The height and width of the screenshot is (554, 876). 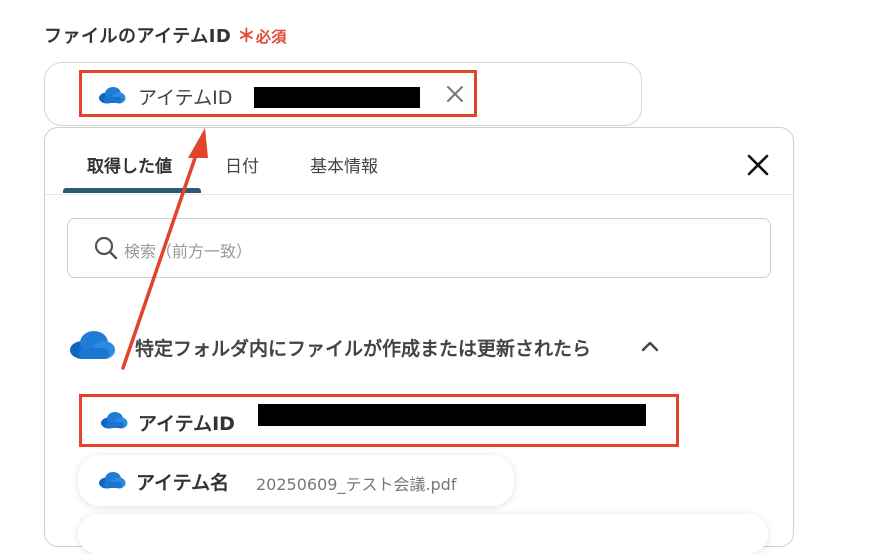 What do you see at coordinates (356, 484) in the screenshot?
I see `item-value: 20250609_テスト会議.pdf` at bounding box center [356, 484].